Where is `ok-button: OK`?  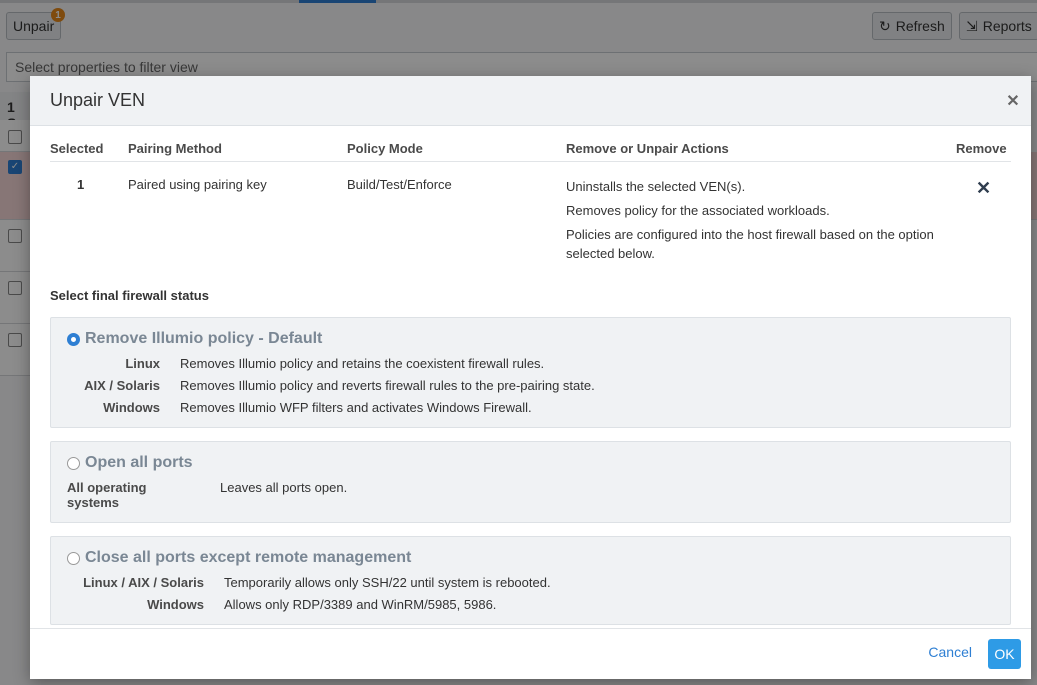 ok-button: OK is located at coordinates (1004, 654).